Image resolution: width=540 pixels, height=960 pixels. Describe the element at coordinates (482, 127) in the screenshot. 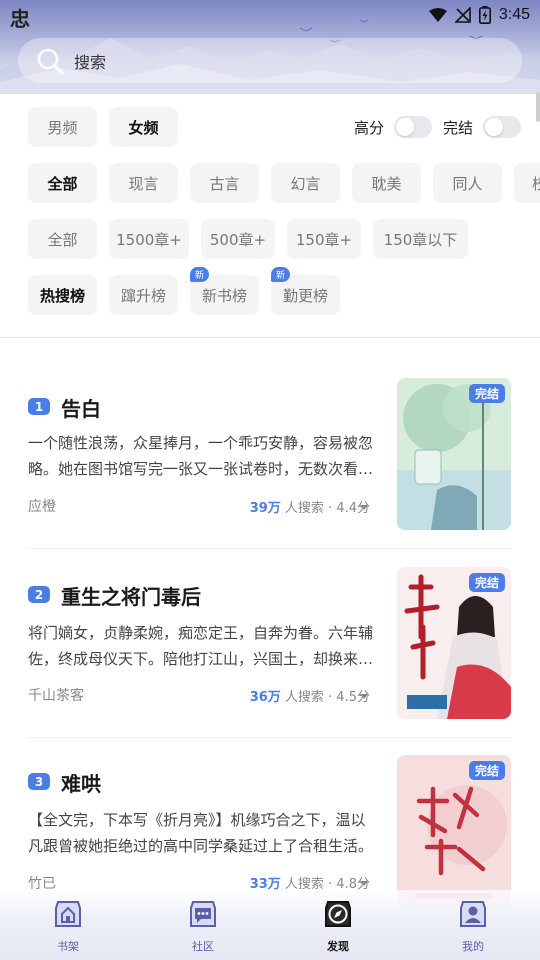

I see `completed-toggle-group: 完结` at that location.